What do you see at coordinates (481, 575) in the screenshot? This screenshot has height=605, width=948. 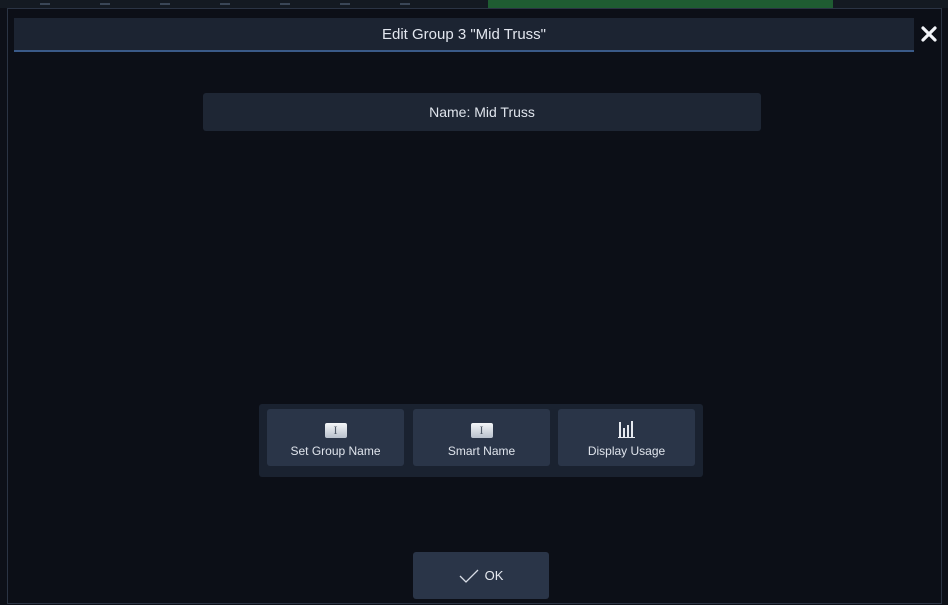 I see `ok-button: OK` at bounding box center [481, 575].